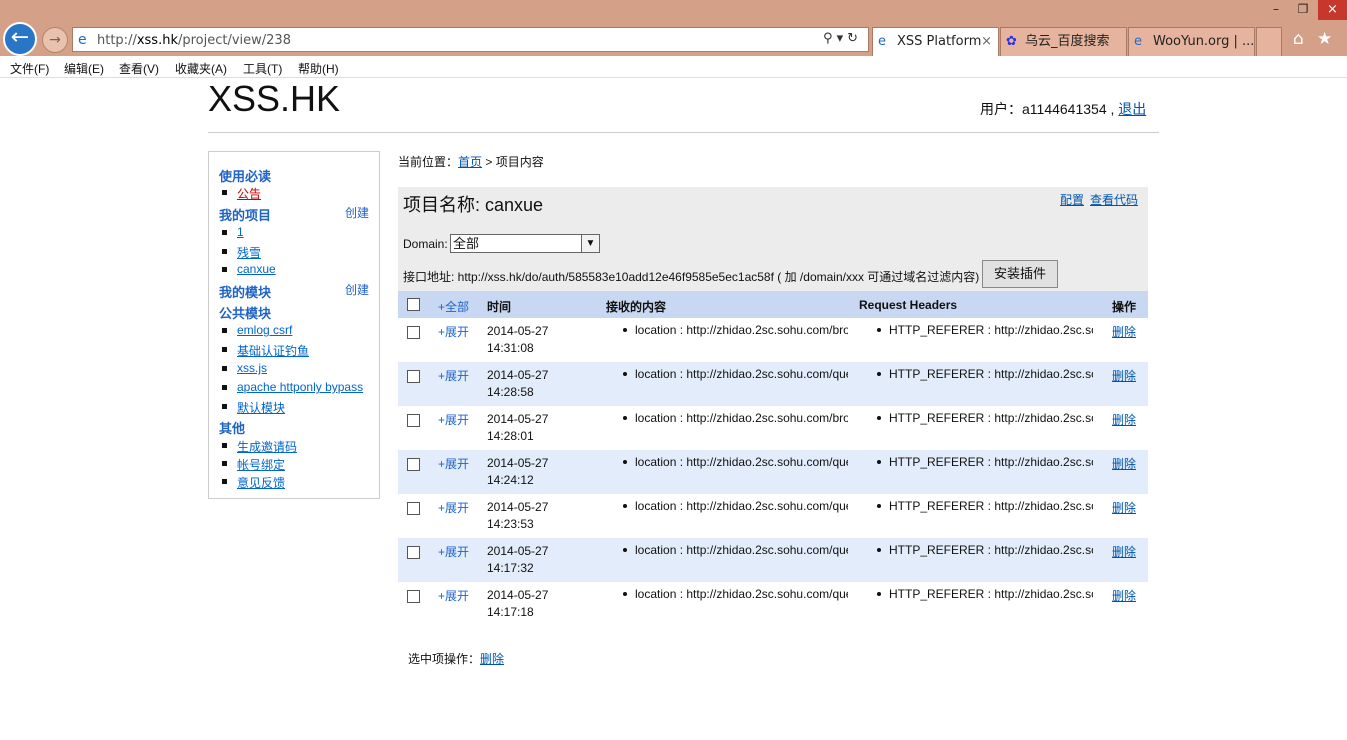  Describe the element at coordinates (453, 306) in the screenshot. I see `expand-all-link: +全部` at that location.